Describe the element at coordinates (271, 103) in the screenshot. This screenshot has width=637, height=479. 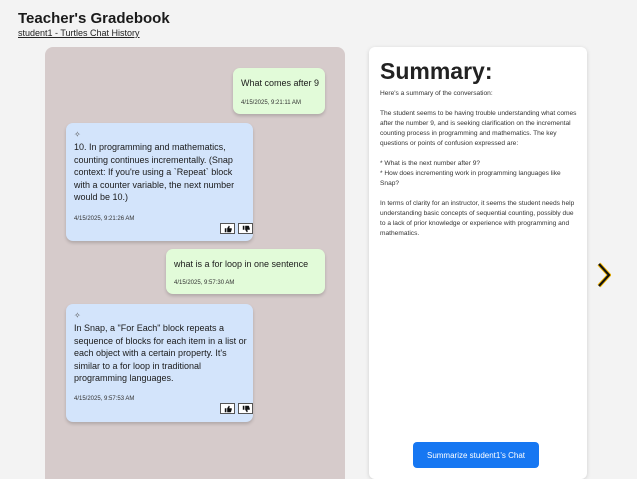
I see `message-timestamp: 4/15/2025, 9:21:11 AM` at that location.